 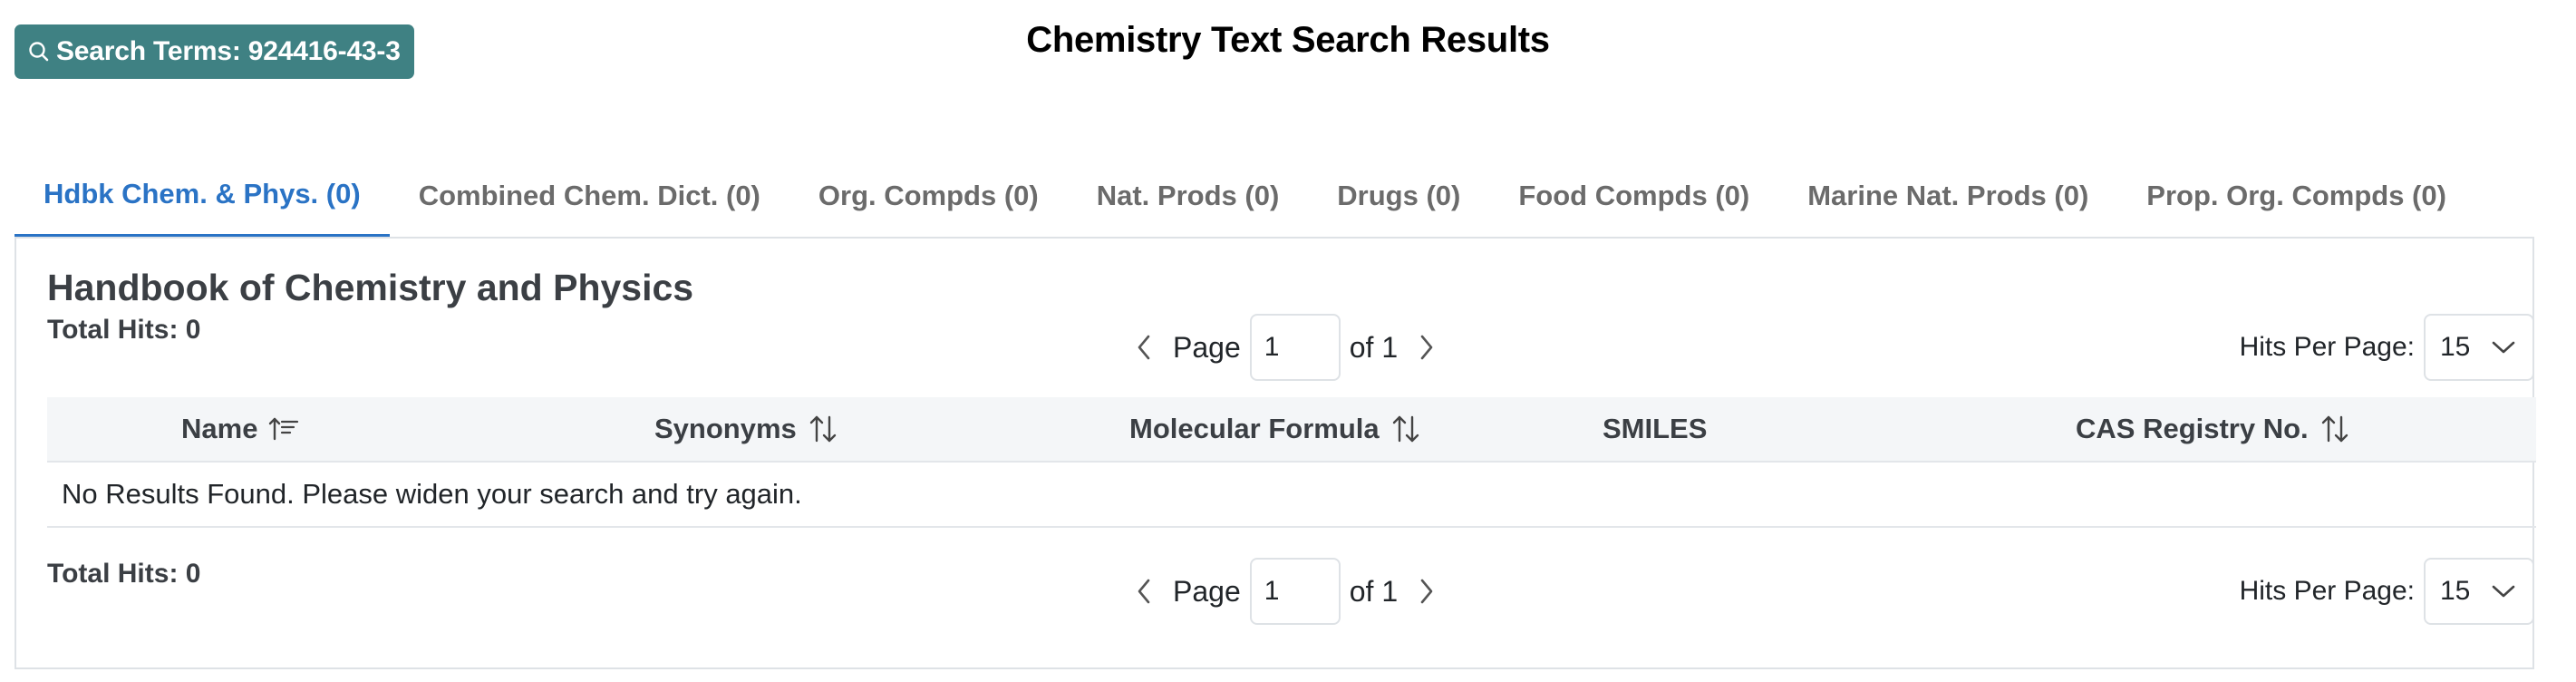 I want to click on tab-marine-nat-prods: Marine Nat. Prods (0), so click(x=1947, y=196).